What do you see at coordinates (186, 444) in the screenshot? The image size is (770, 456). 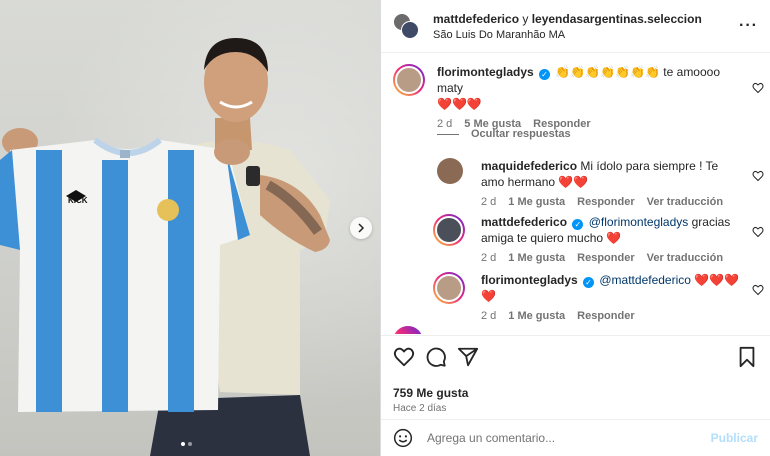 I see `carousel-indicator` at bounding box center [186, 444].